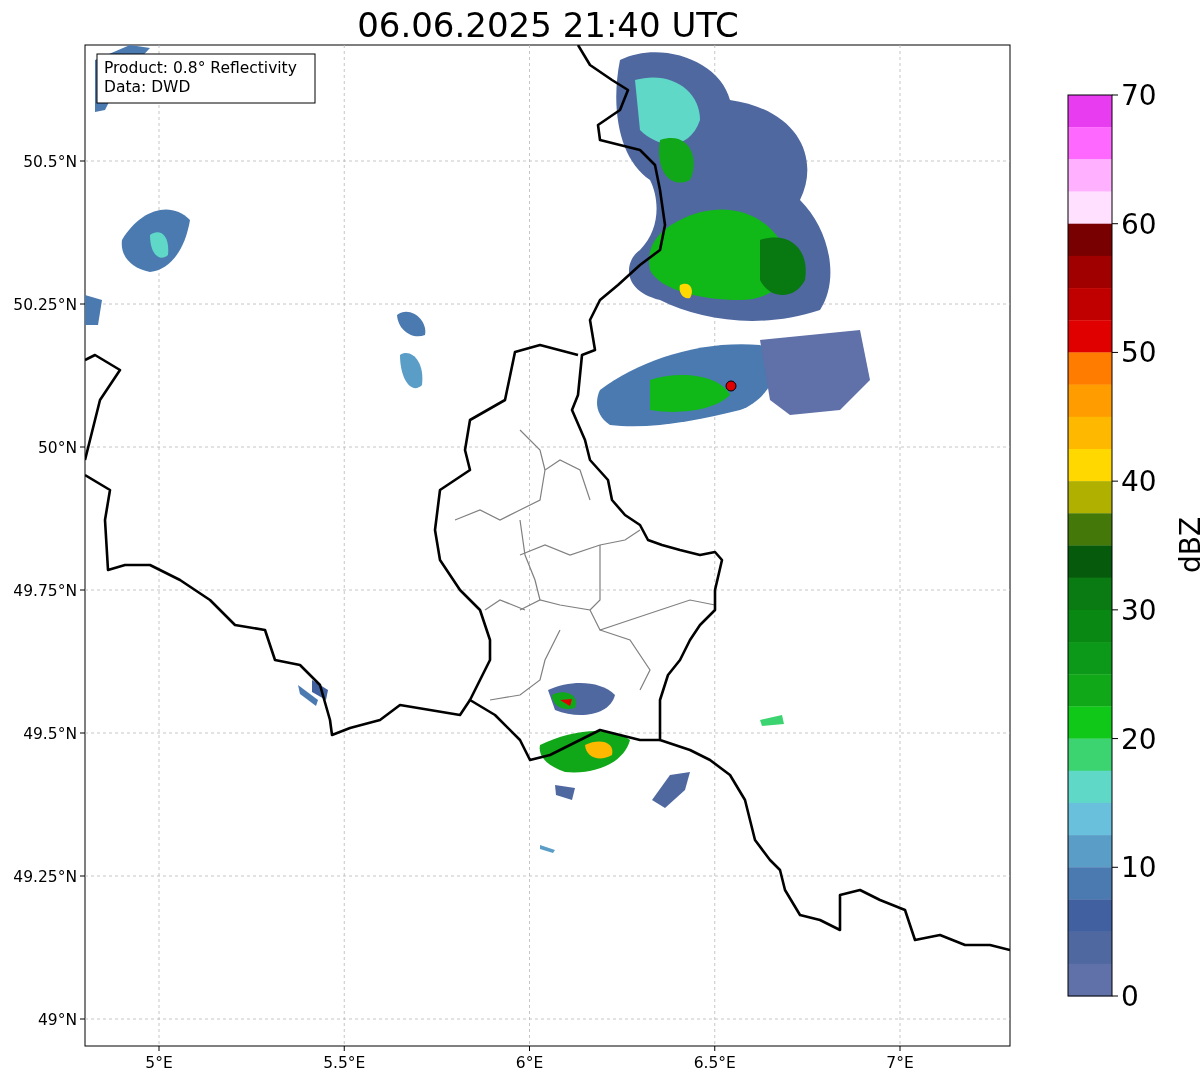 This screenshot has width=1202, height=1081. Describe the element at coordinates (1139, 482) in the screenshot. I see `colorbar-label: 40` at that location.